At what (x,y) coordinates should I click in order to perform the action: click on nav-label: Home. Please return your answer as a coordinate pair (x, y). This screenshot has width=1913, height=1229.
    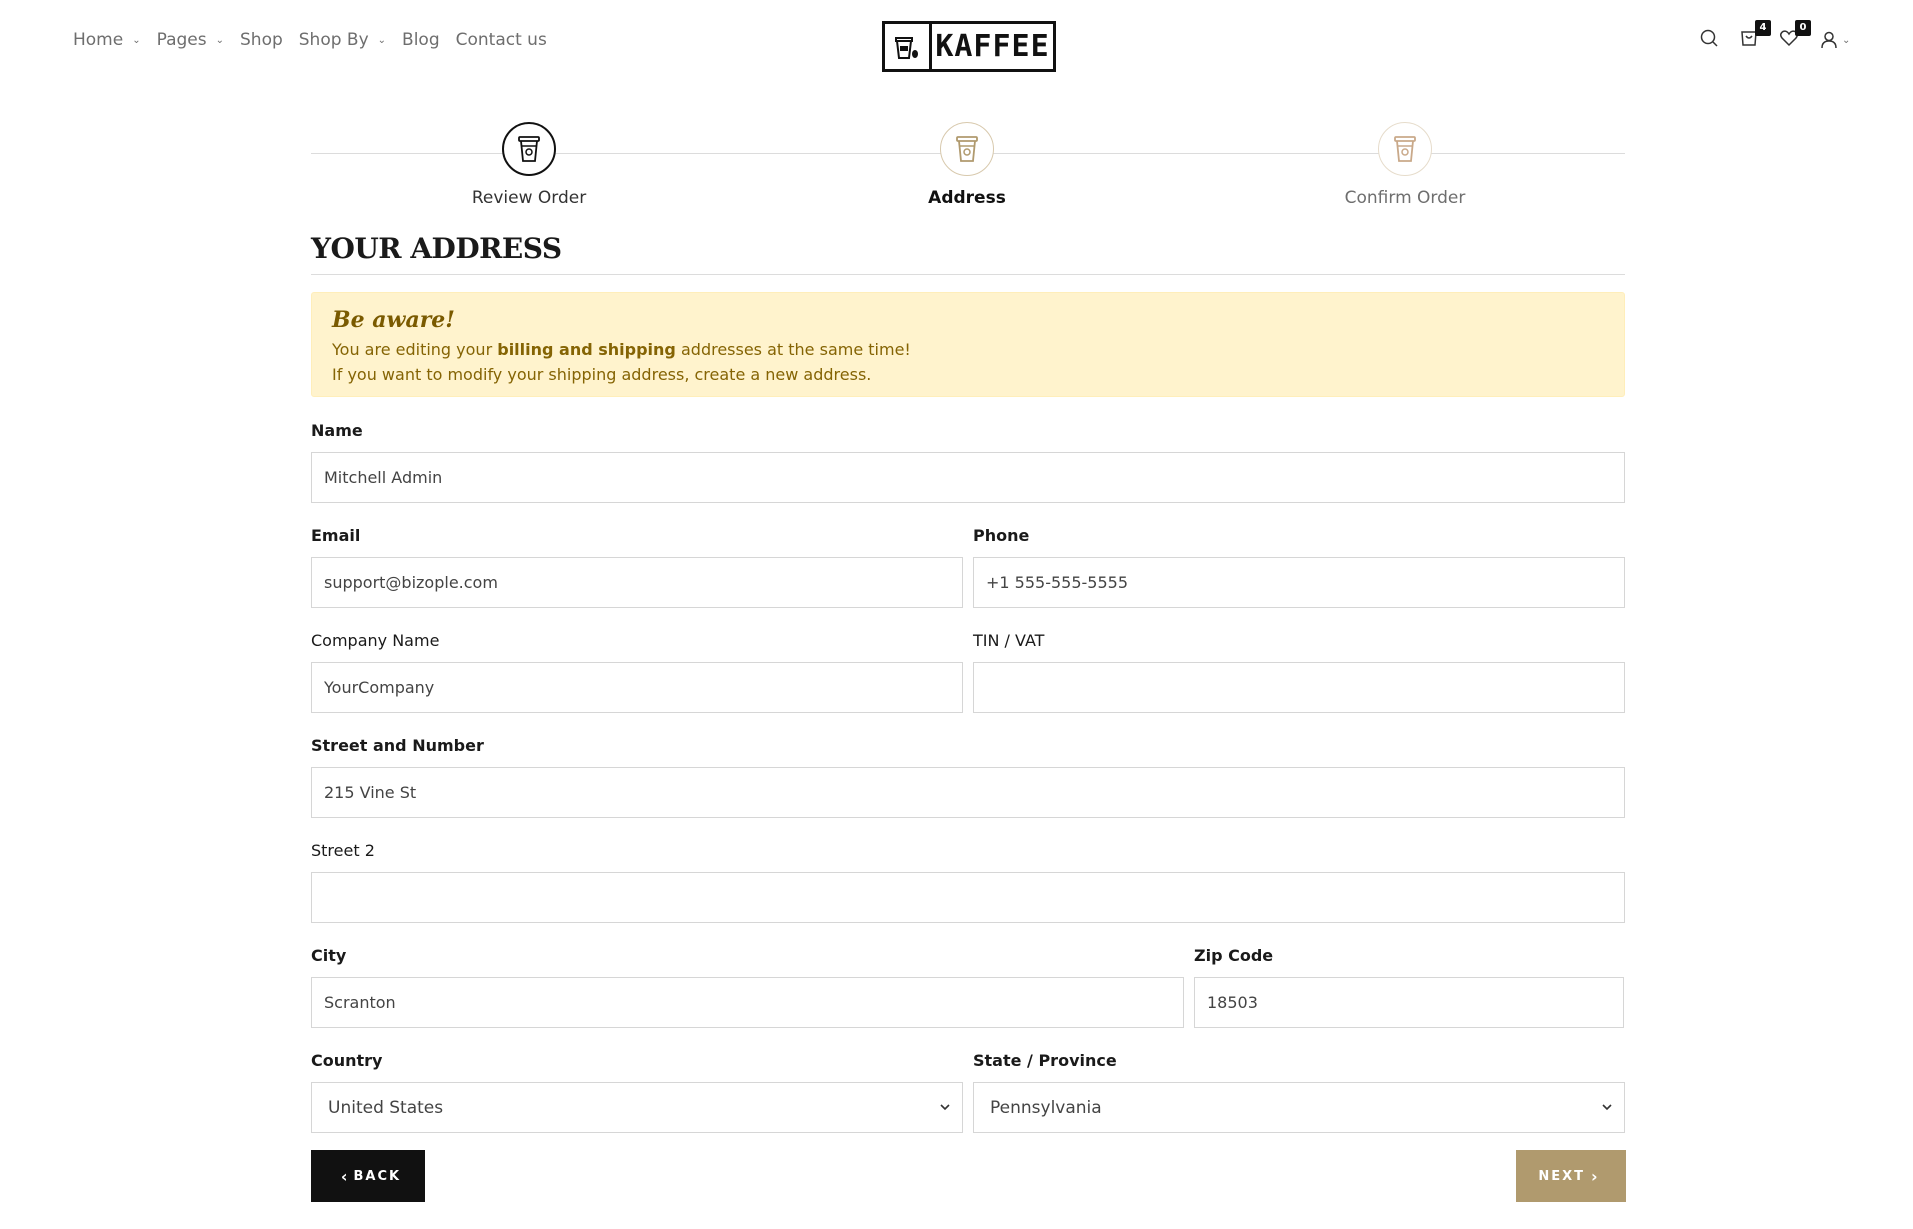
    Looking at the image, I should click on (98, 40).